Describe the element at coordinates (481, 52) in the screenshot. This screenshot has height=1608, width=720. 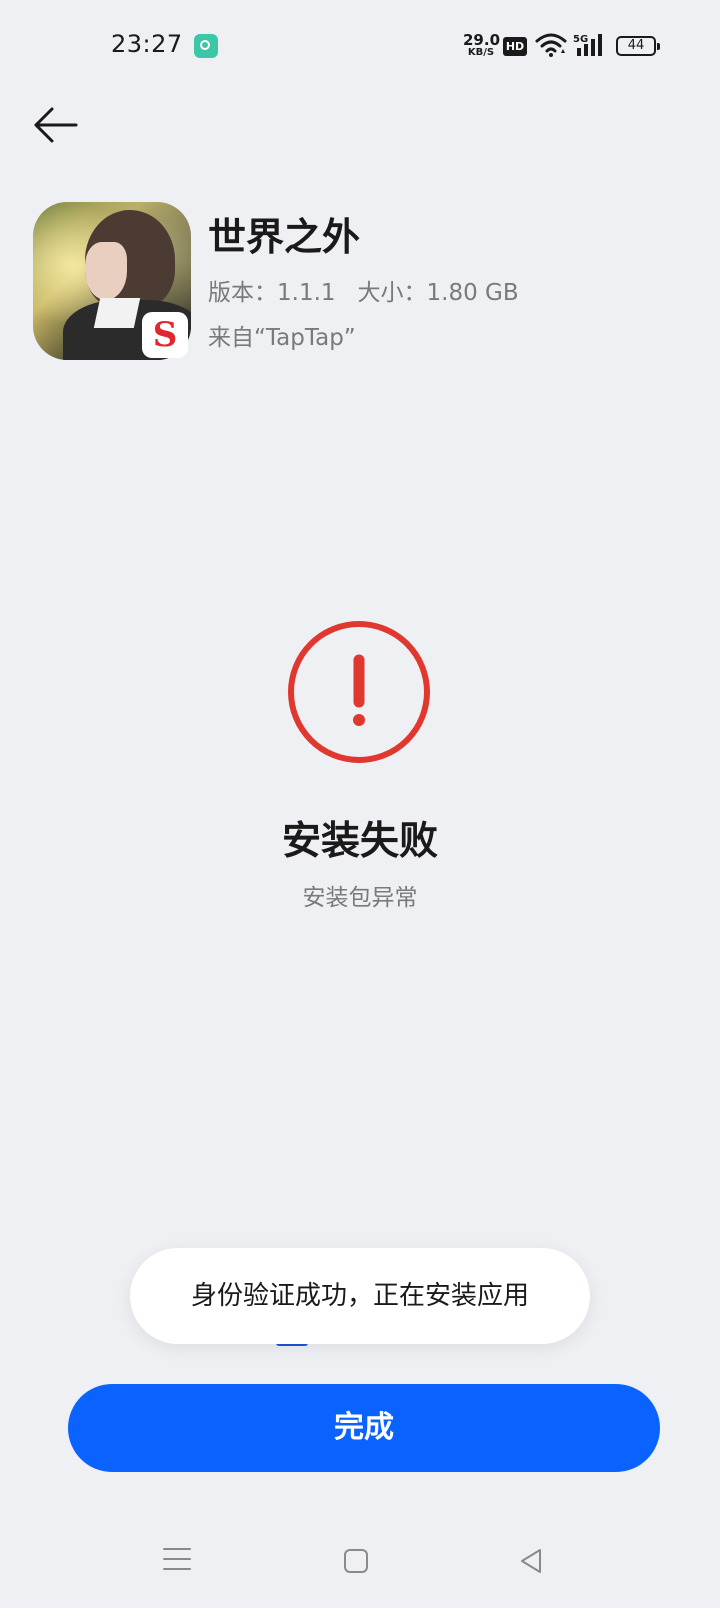
I see `network-speed-unit: KB/S` at that location.